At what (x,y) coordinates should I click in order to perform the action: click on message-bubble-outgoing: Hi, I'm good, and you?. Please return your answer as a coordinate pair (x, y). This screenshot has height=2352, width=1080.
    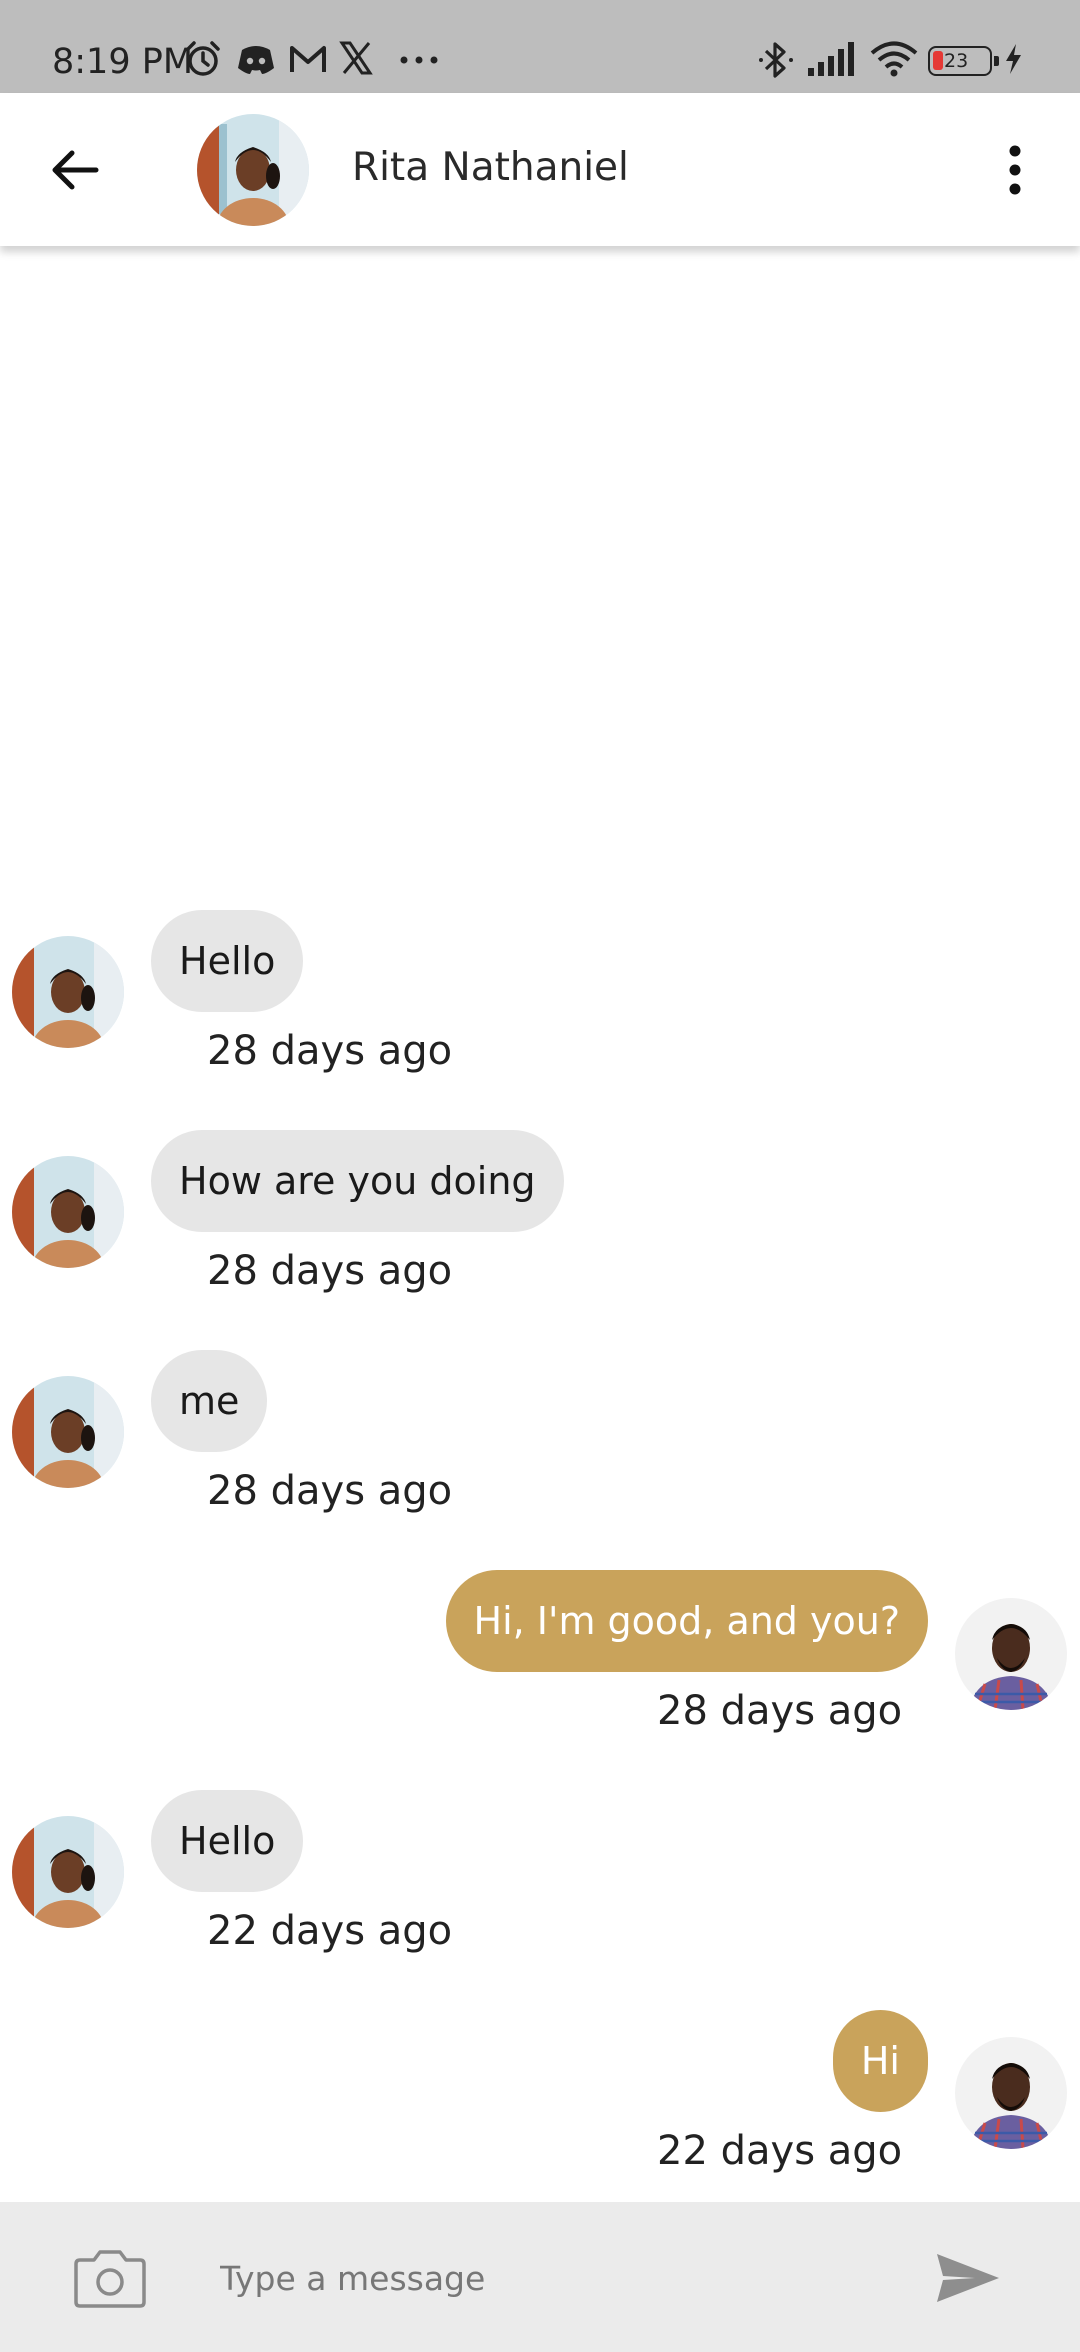
    Looking at the image, I should click on (686, 1621).